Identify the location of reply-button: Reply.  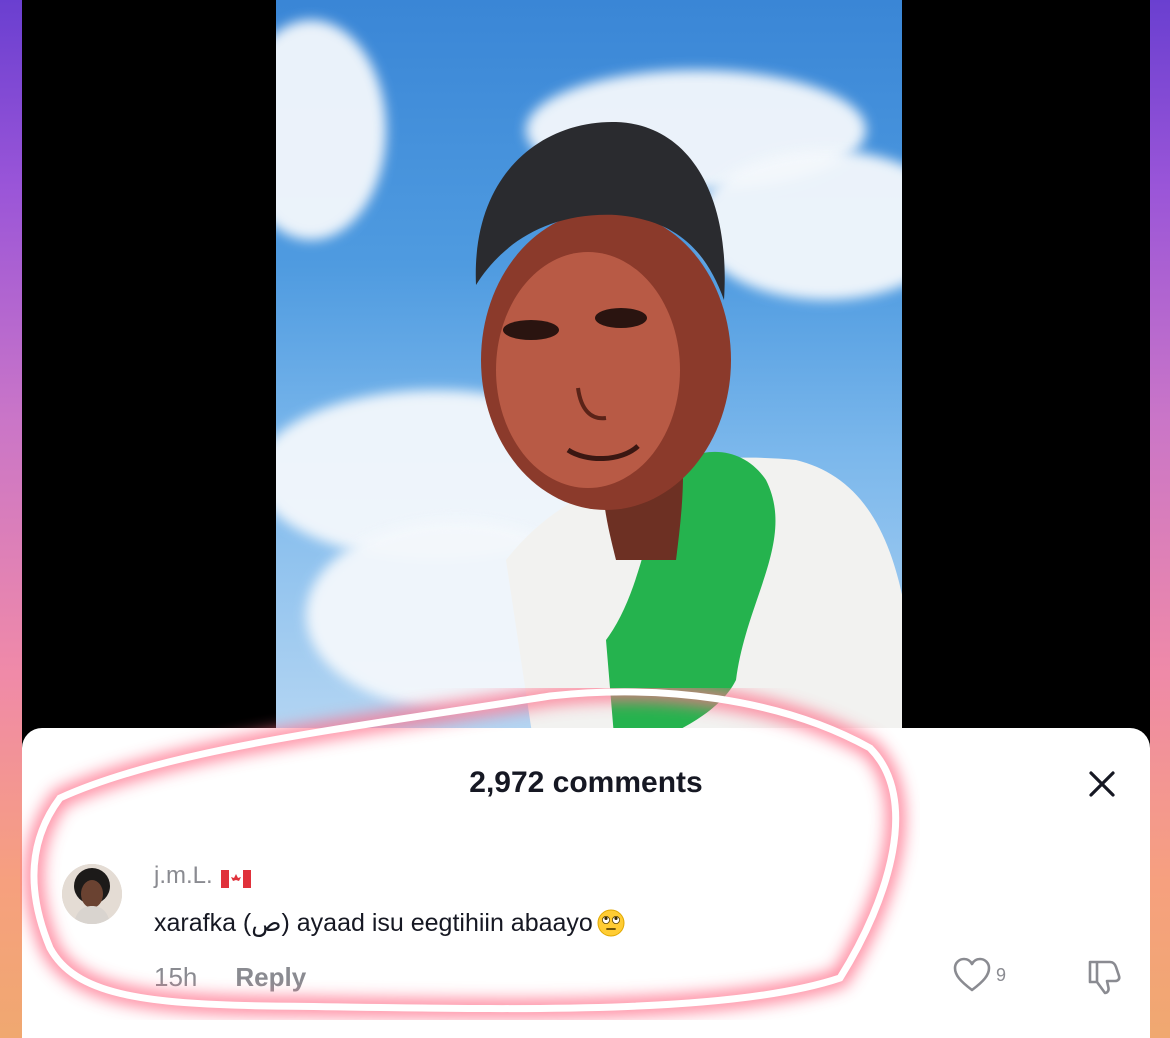
(270, 977).